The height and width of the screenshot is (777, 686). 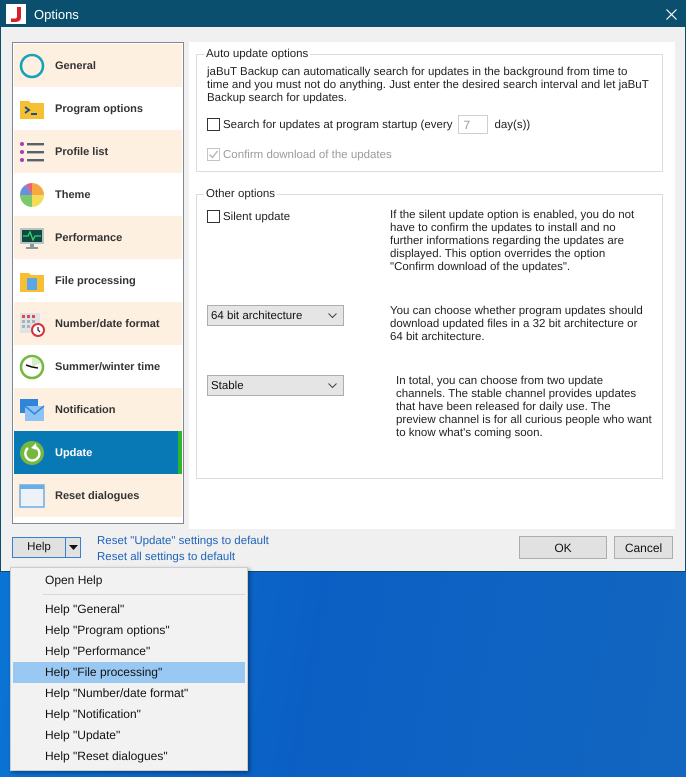 What do you see at coordinates (32, 495) in the screenshot?
I see `window-icon` at bounding box center [32, 495].